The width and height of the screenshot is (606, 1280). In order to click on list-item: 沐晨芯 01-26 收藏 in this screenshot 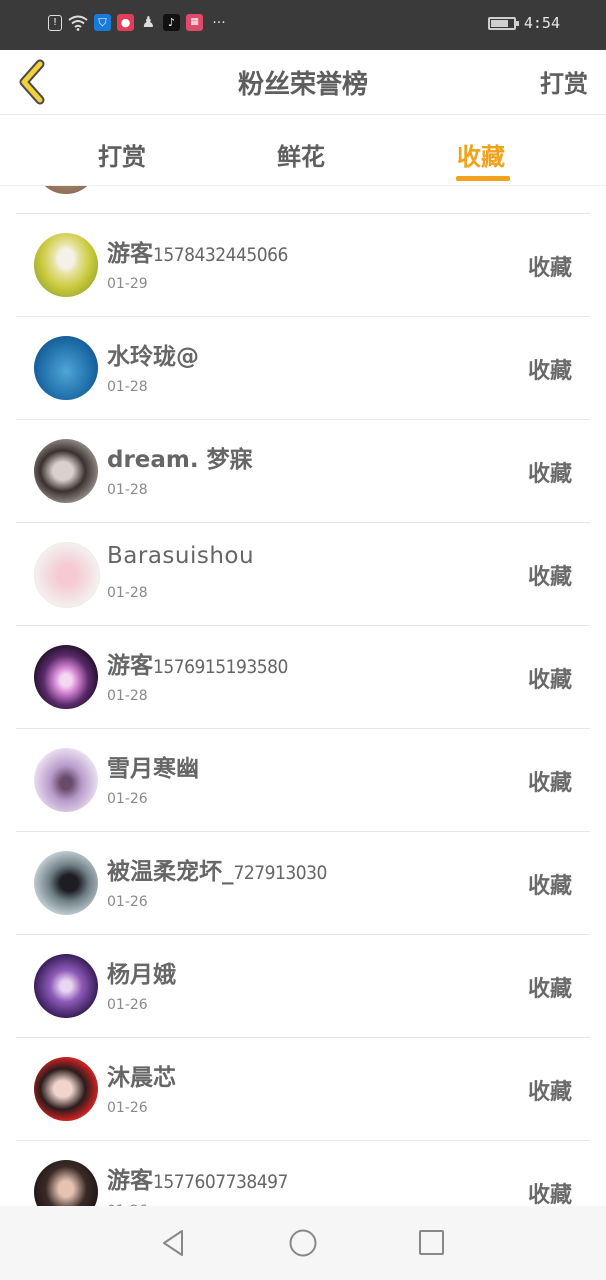, I will do `click(303, 1089)`.